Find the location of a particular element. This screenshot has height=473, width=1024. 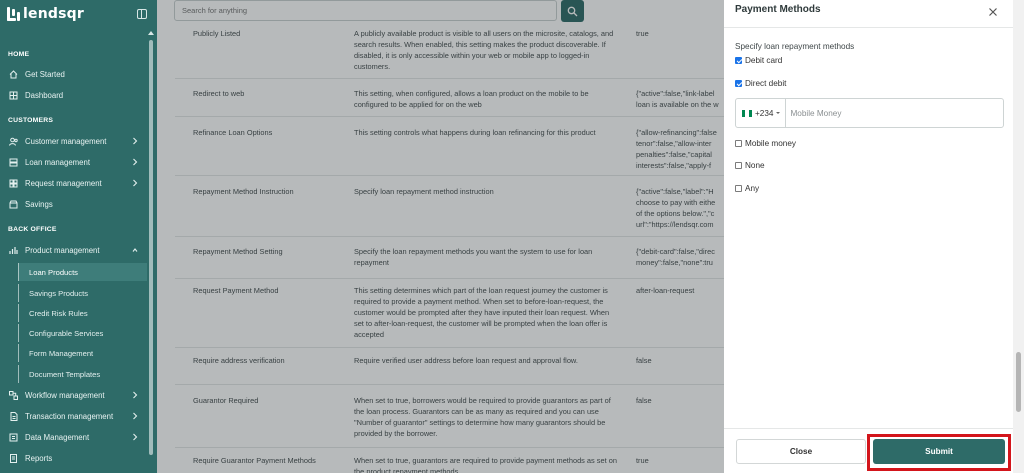

sidebar-item-customer-management: Customer management is located at coordinates (73, 141).